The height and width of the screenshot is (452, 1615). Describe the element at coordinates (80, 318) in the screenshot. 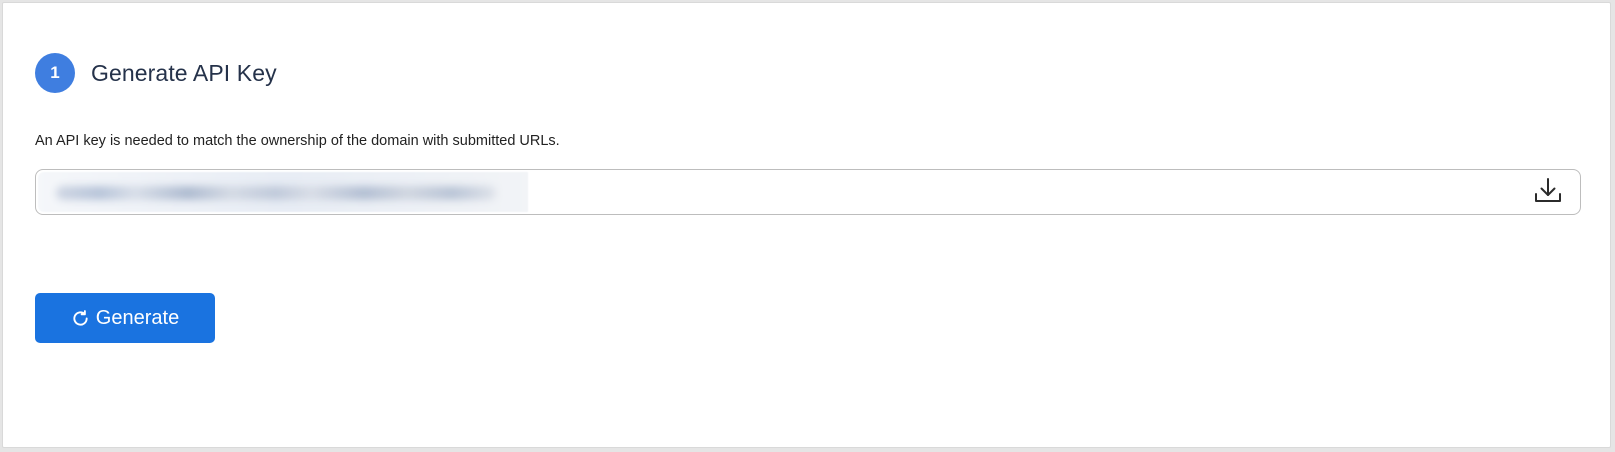

I see `refresh-icon` at that location.